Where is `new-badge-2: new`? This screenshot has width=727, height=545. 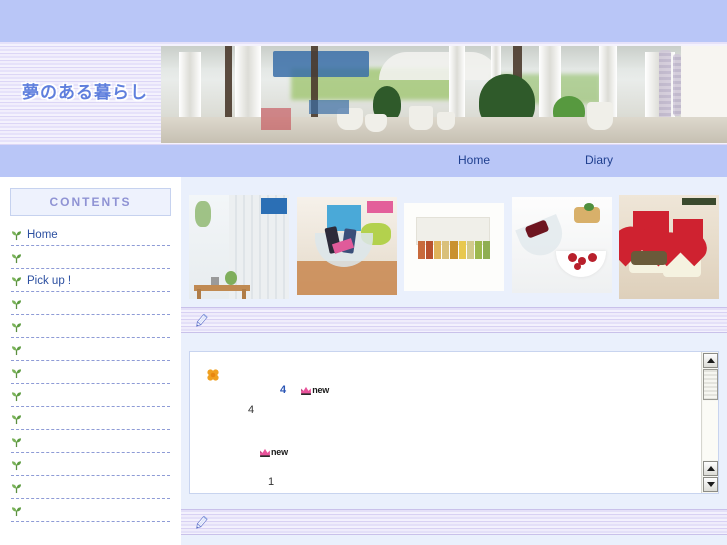 new-badge-2: new is located at coordinates (274, 452).